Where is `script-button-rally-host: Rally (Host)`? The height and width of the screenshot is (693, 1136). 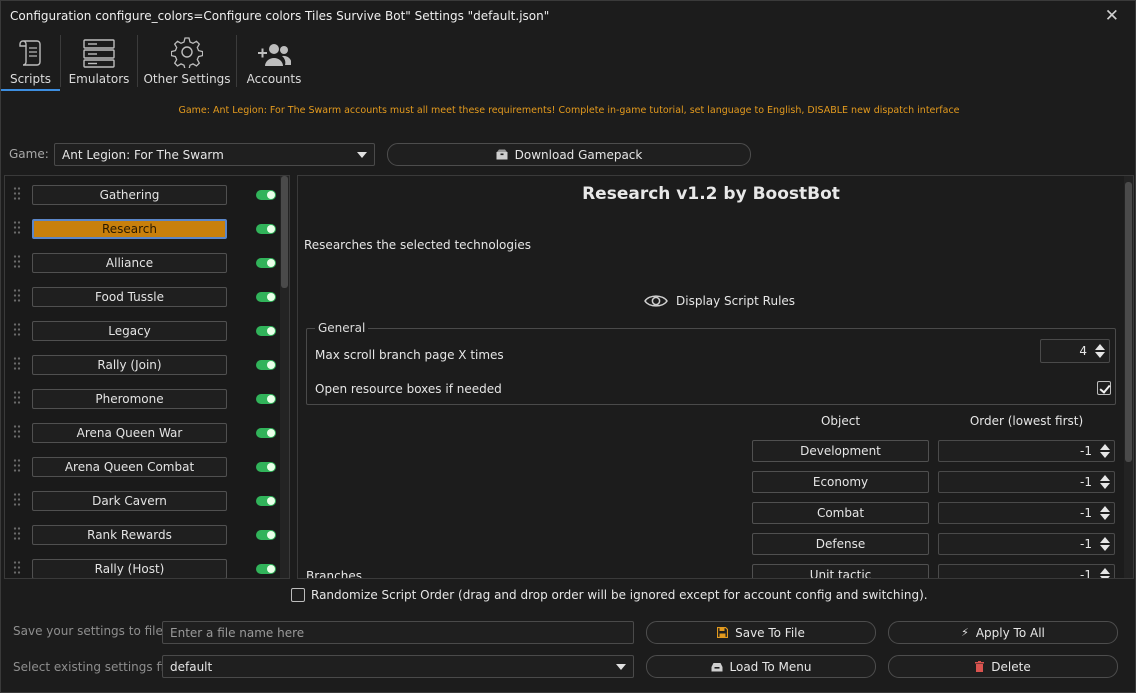 script-button-rally-host: Rally (Host) is located at coordinates (129, 568).